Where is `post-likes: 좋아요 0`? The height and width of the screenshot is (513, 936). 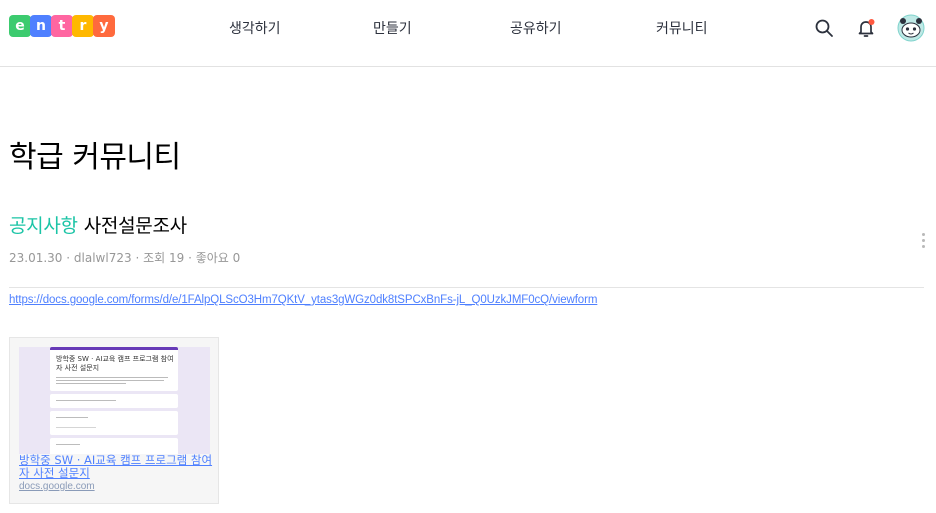
post-likes: 좋아요 0 is located at coordinates (218, 258).